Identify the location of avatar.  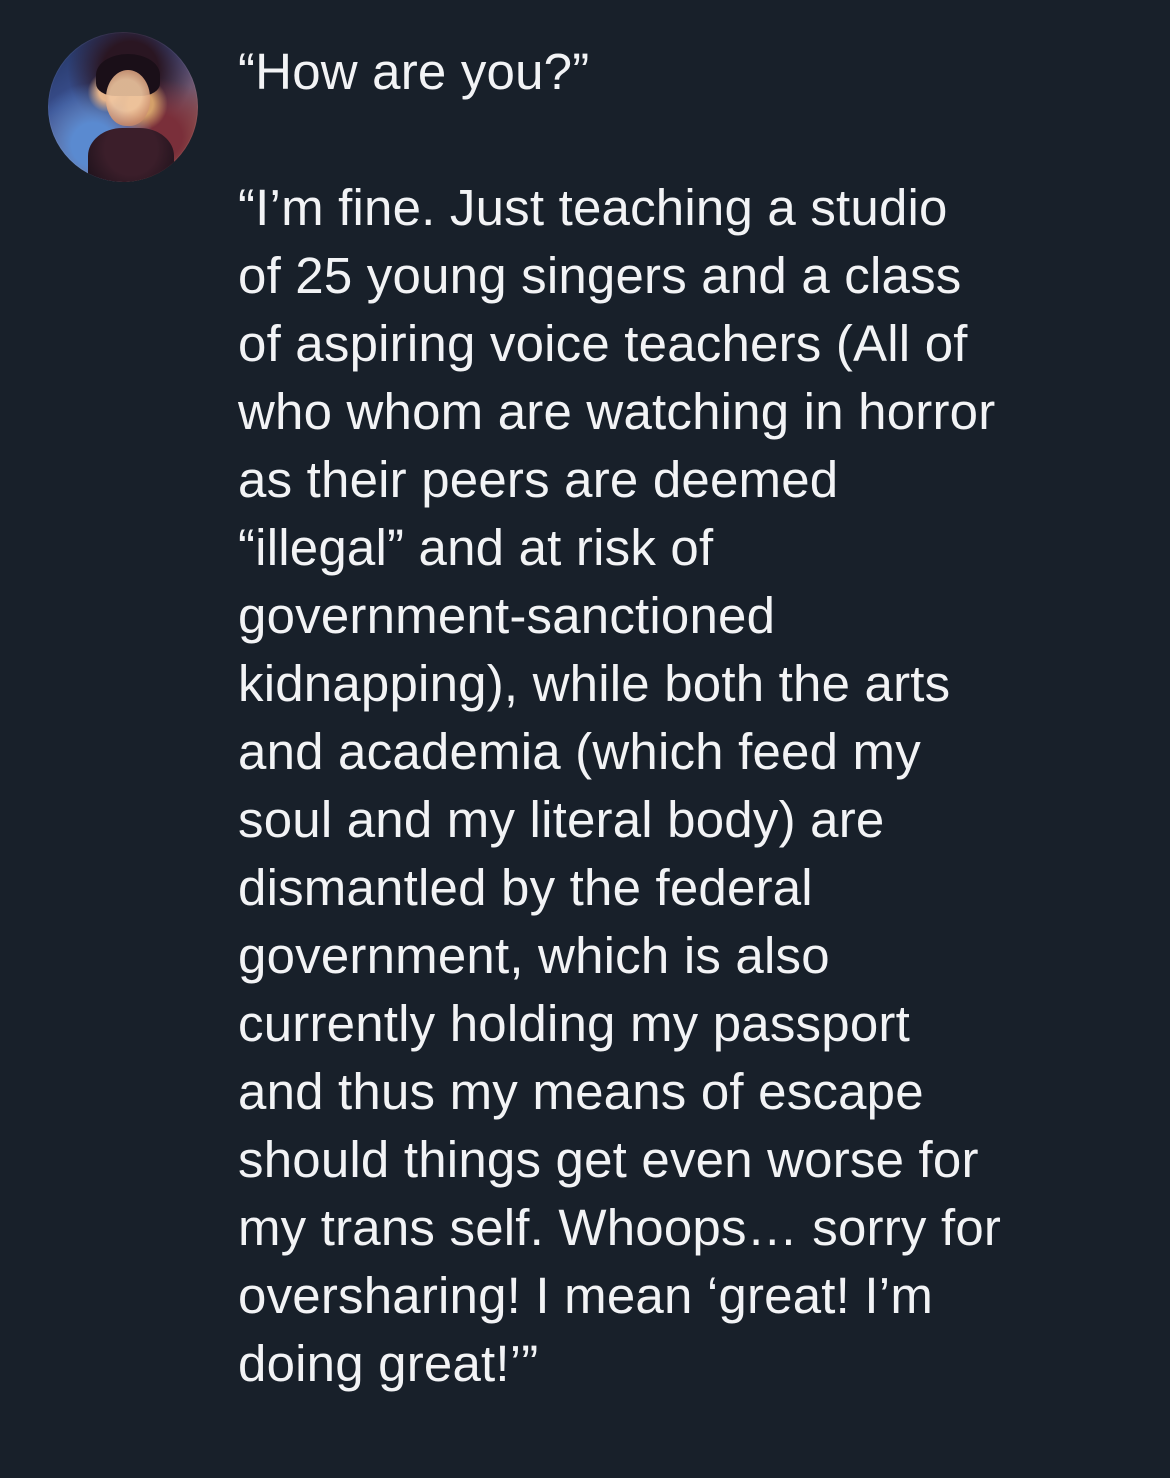
(123, 107).